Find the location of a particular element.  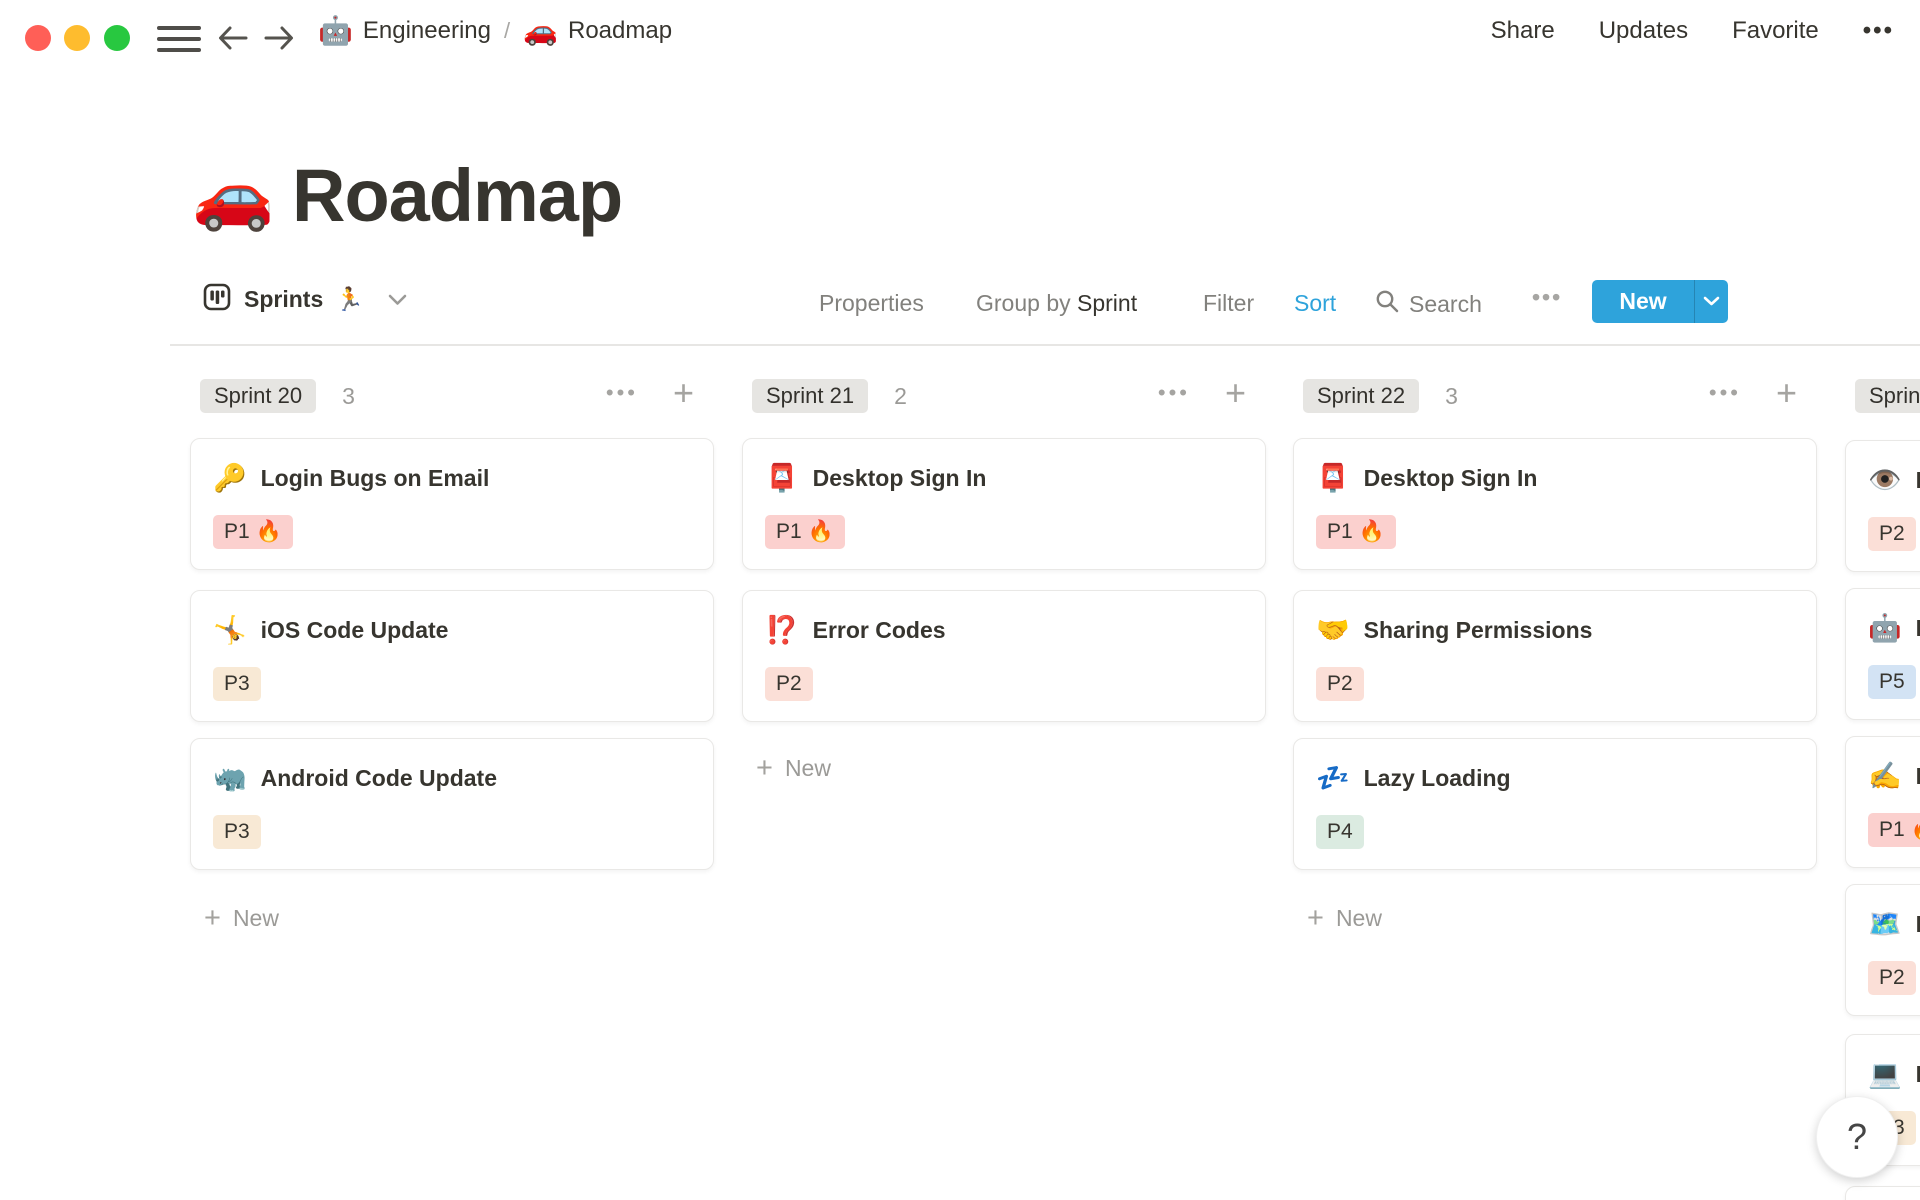

breadcrumb: 🤖 Engineering / 🚗 Roadmap is located at coordinates (495, 31).